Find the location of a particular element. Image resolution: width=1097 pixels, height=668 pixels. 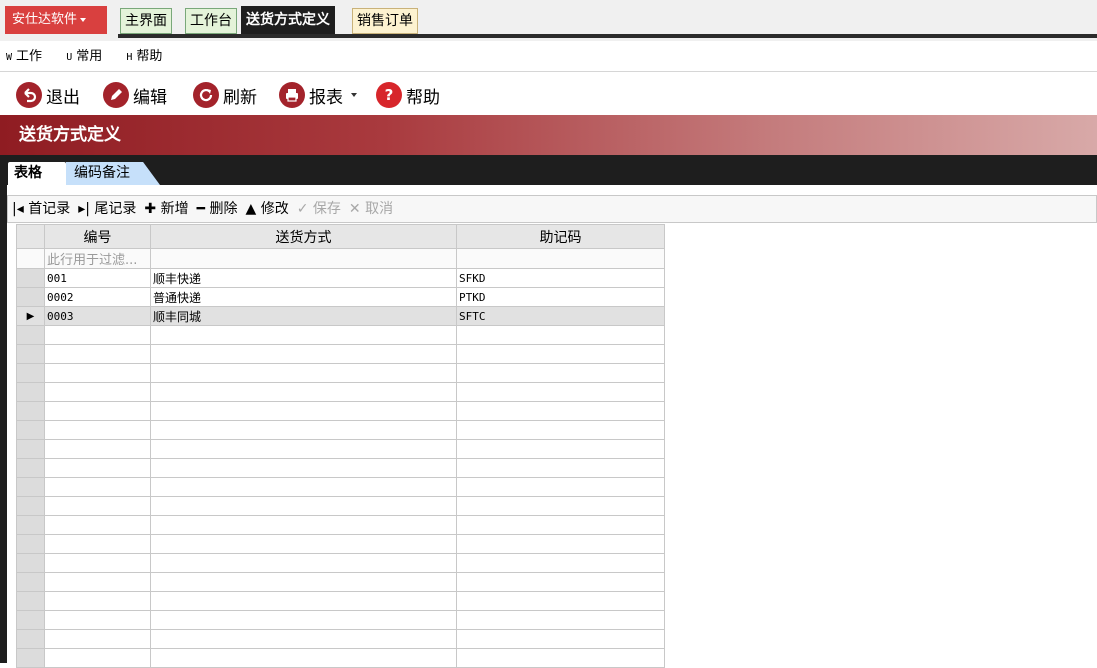

delete-label: 删除 is located at coordinates (223, 209).